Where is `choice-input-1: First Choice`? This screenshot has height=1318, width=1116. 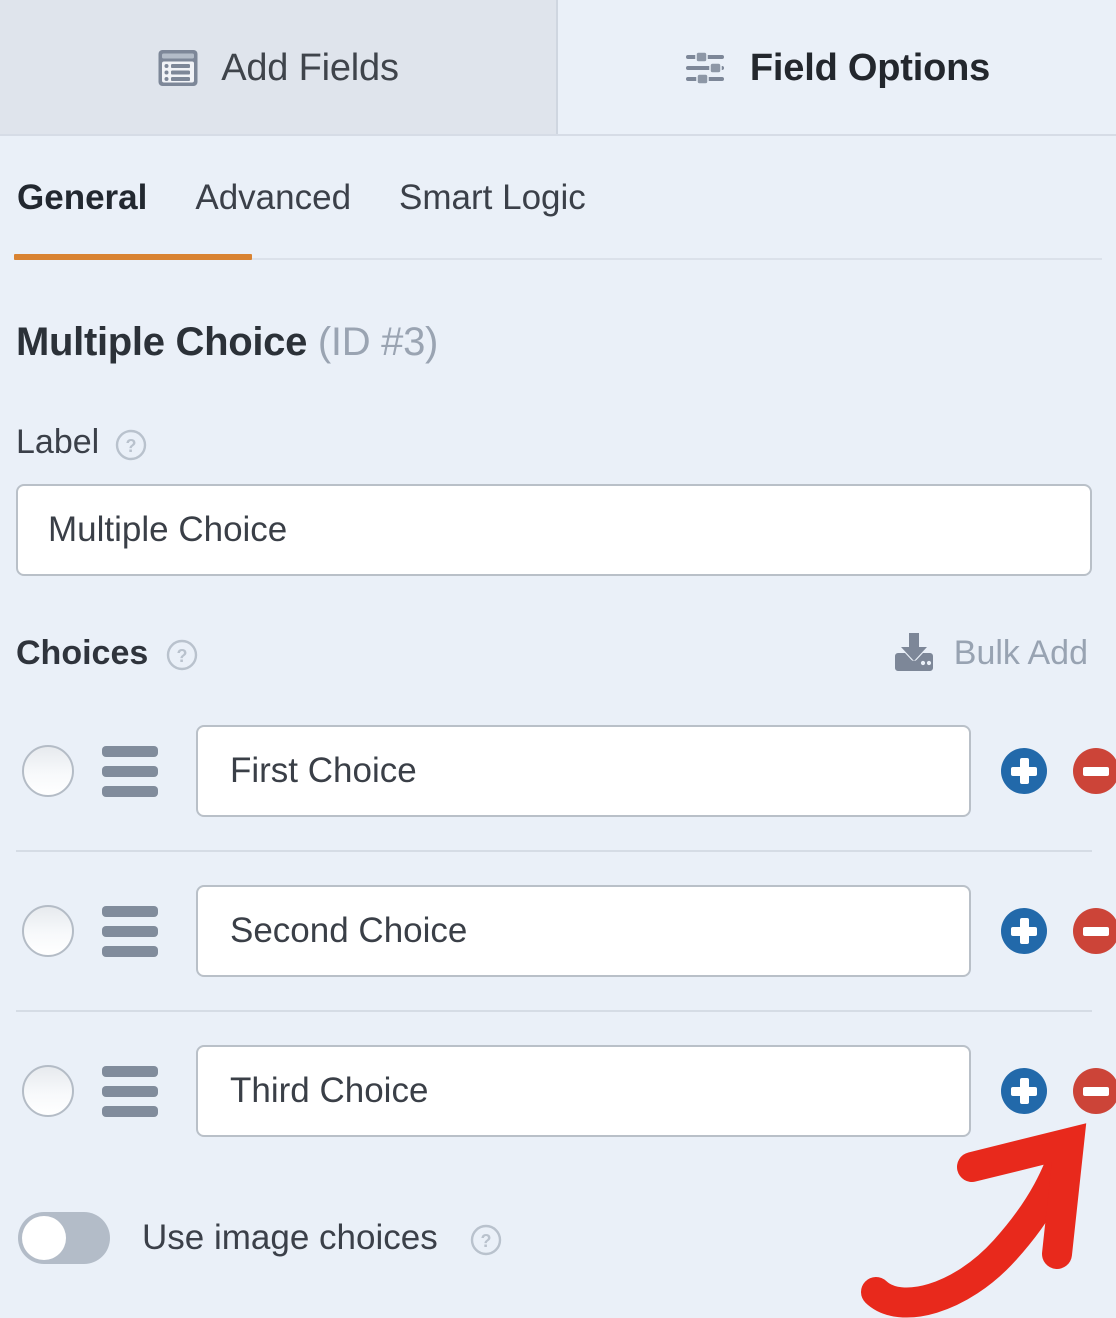
choice-input-1: First Choice is located at coordinates (583, 771).